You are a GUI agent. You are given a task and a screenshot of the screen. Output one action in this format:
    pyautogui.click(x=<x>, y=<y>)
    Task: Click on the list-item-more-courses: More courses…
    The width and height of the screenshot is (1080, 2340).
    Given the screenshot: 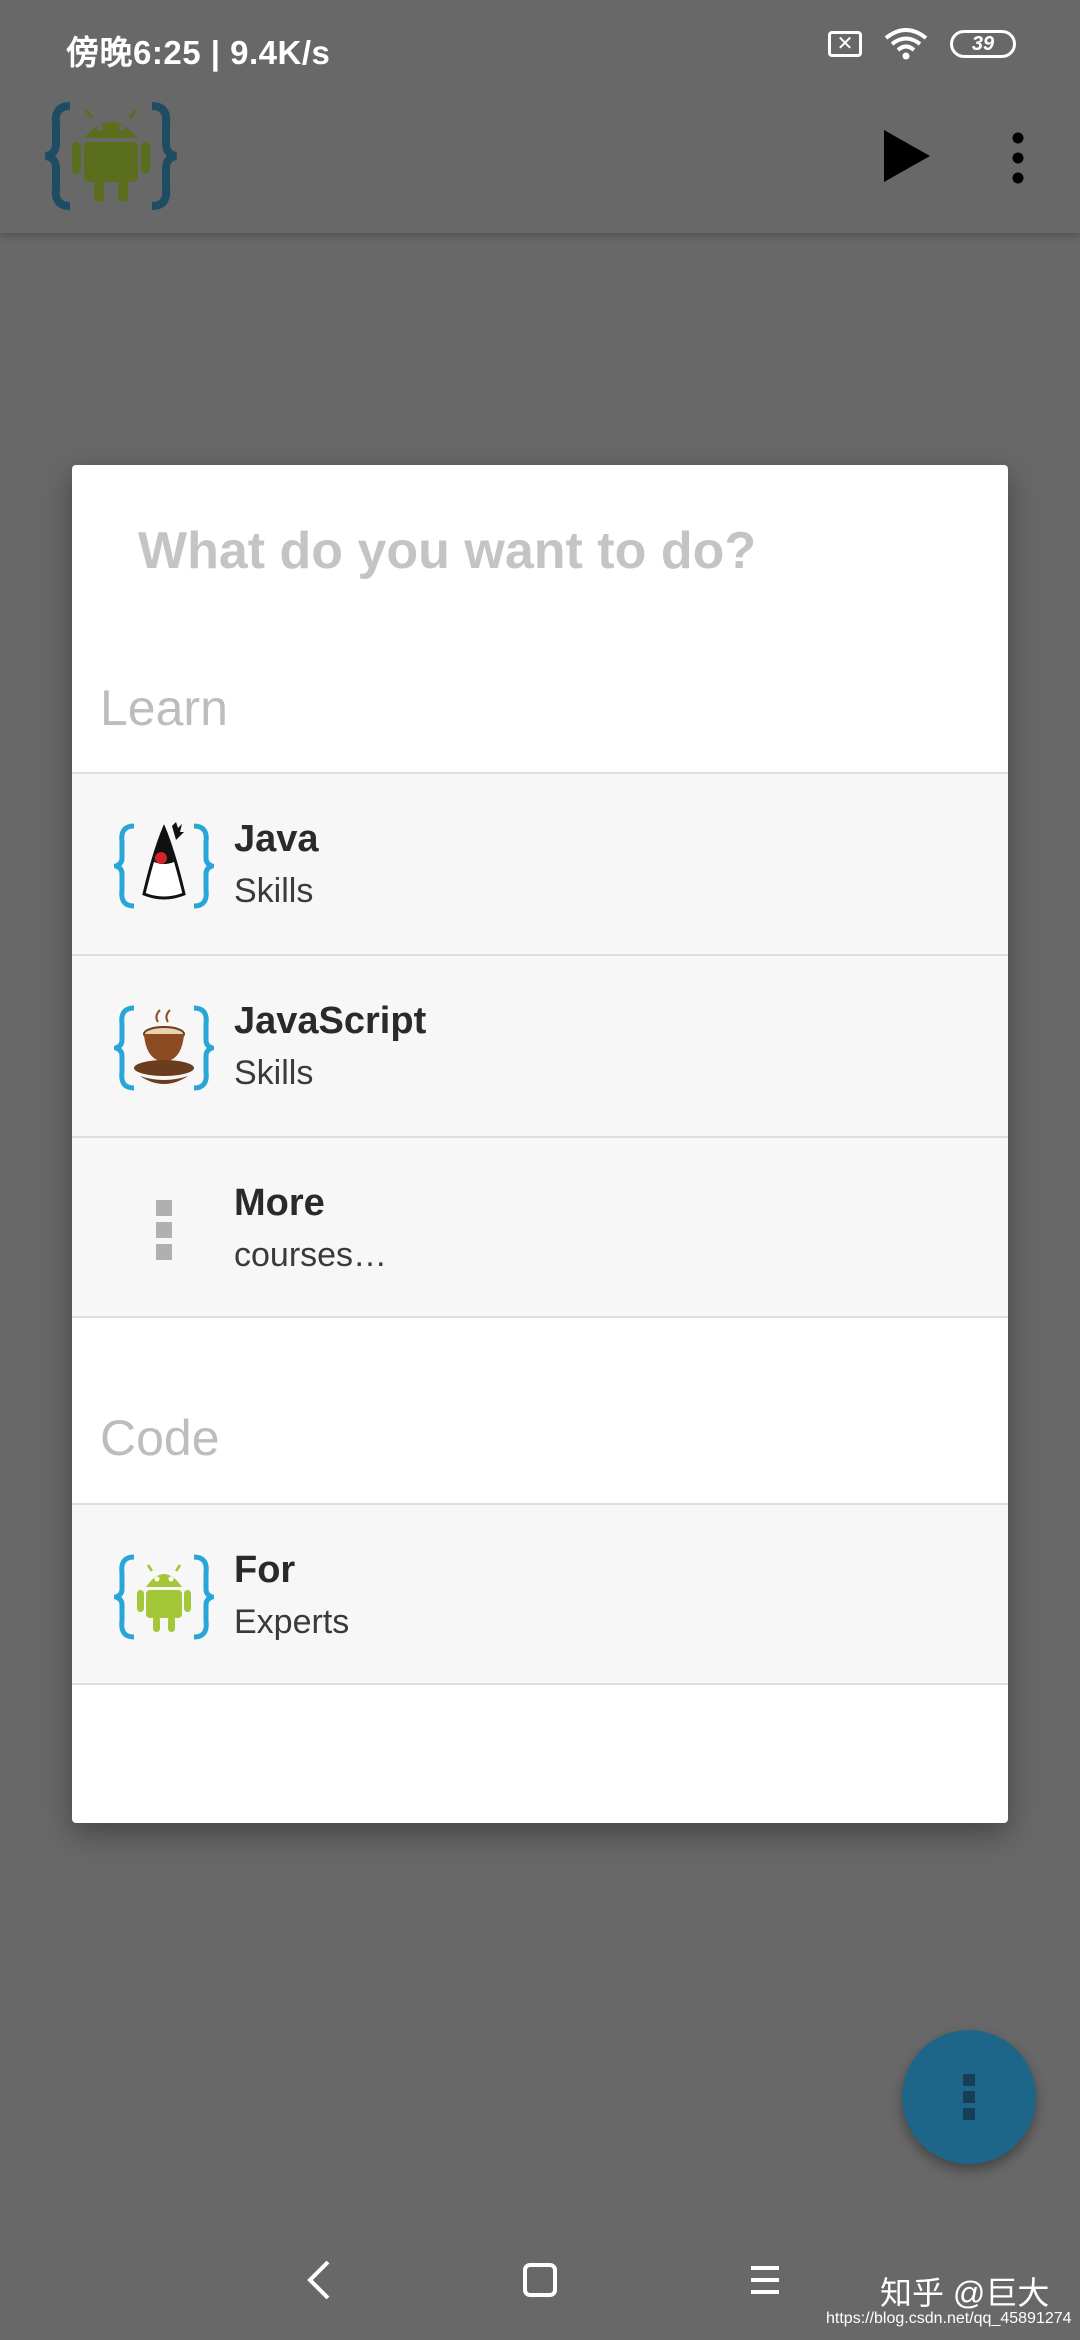 What is the action you would take?
    pyautogui.click(x=540, y=1227)
    